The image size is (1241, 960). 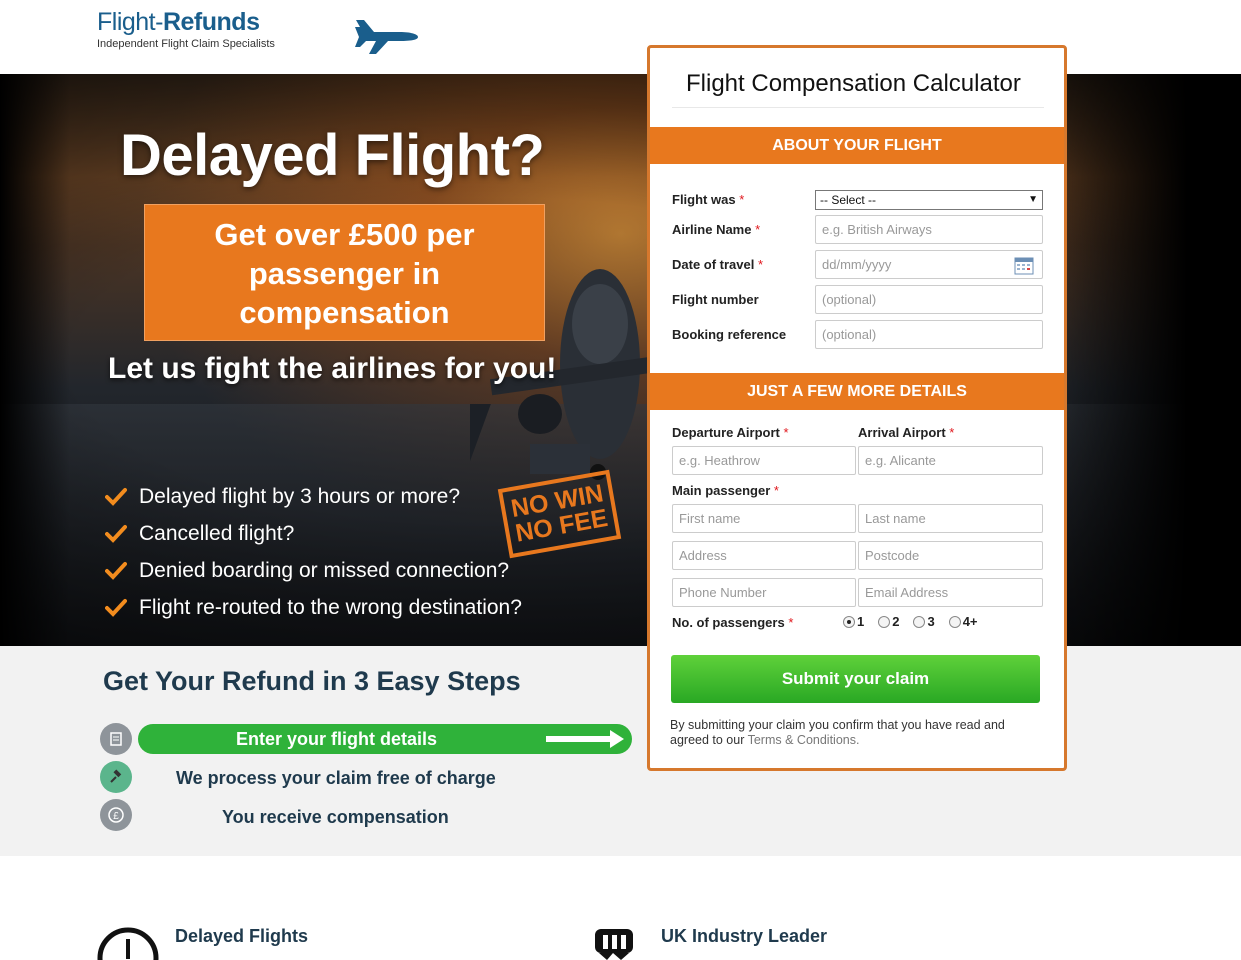 I want to click on section-header-details: JUST A FEW MORE DETAILS, so click(x=857, y=391).